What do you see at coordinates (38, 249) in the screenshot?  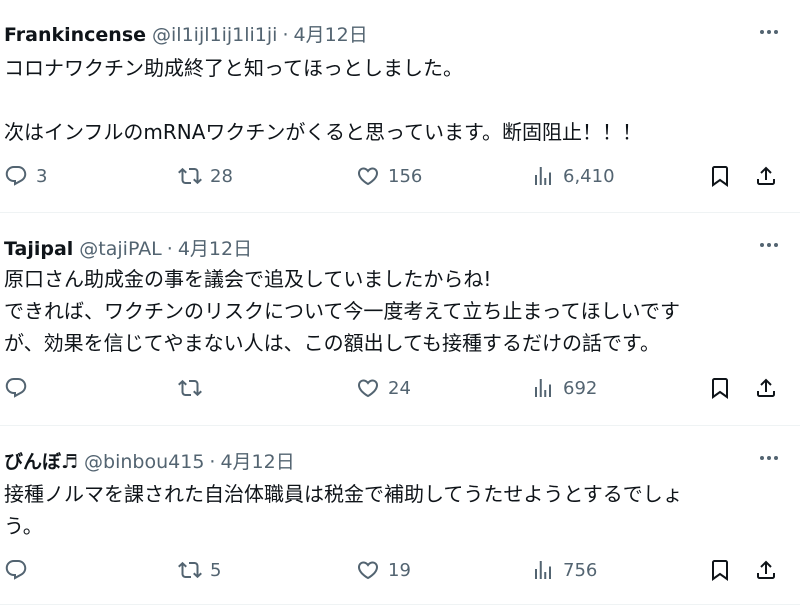 I see `author-name: Tajipal` at bounding box center [38, 249].